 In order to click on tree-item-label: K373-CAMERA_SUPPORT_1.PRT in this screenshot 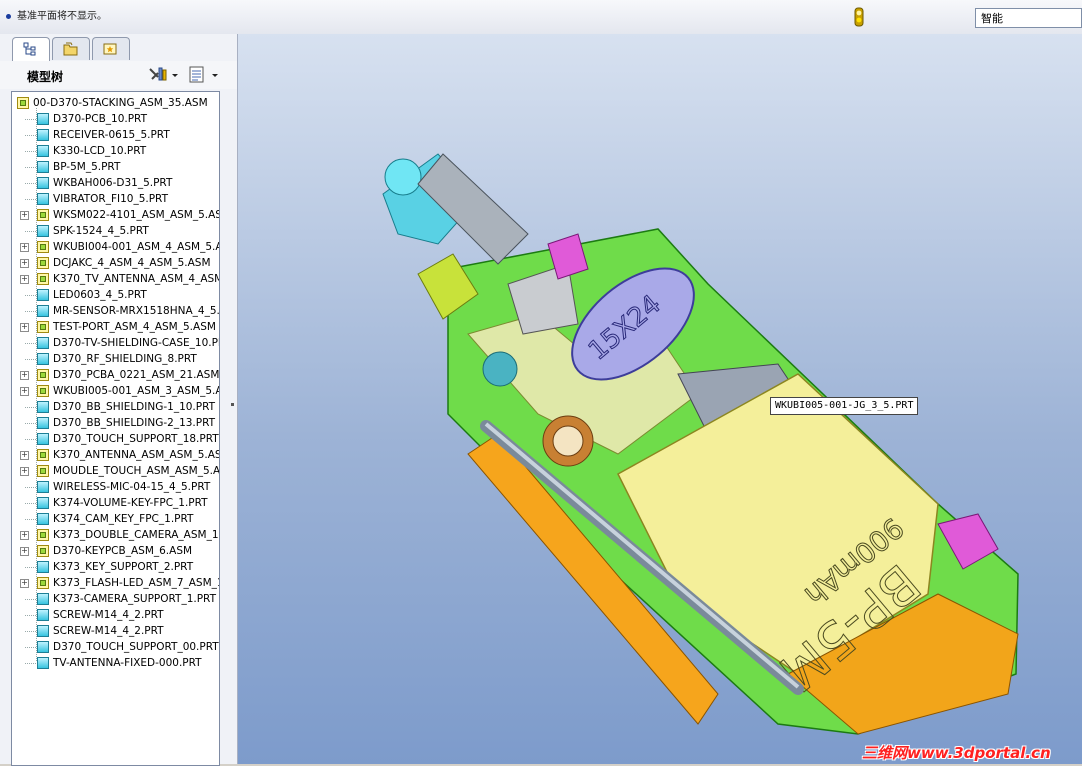, I will do `click(134, 599)`.